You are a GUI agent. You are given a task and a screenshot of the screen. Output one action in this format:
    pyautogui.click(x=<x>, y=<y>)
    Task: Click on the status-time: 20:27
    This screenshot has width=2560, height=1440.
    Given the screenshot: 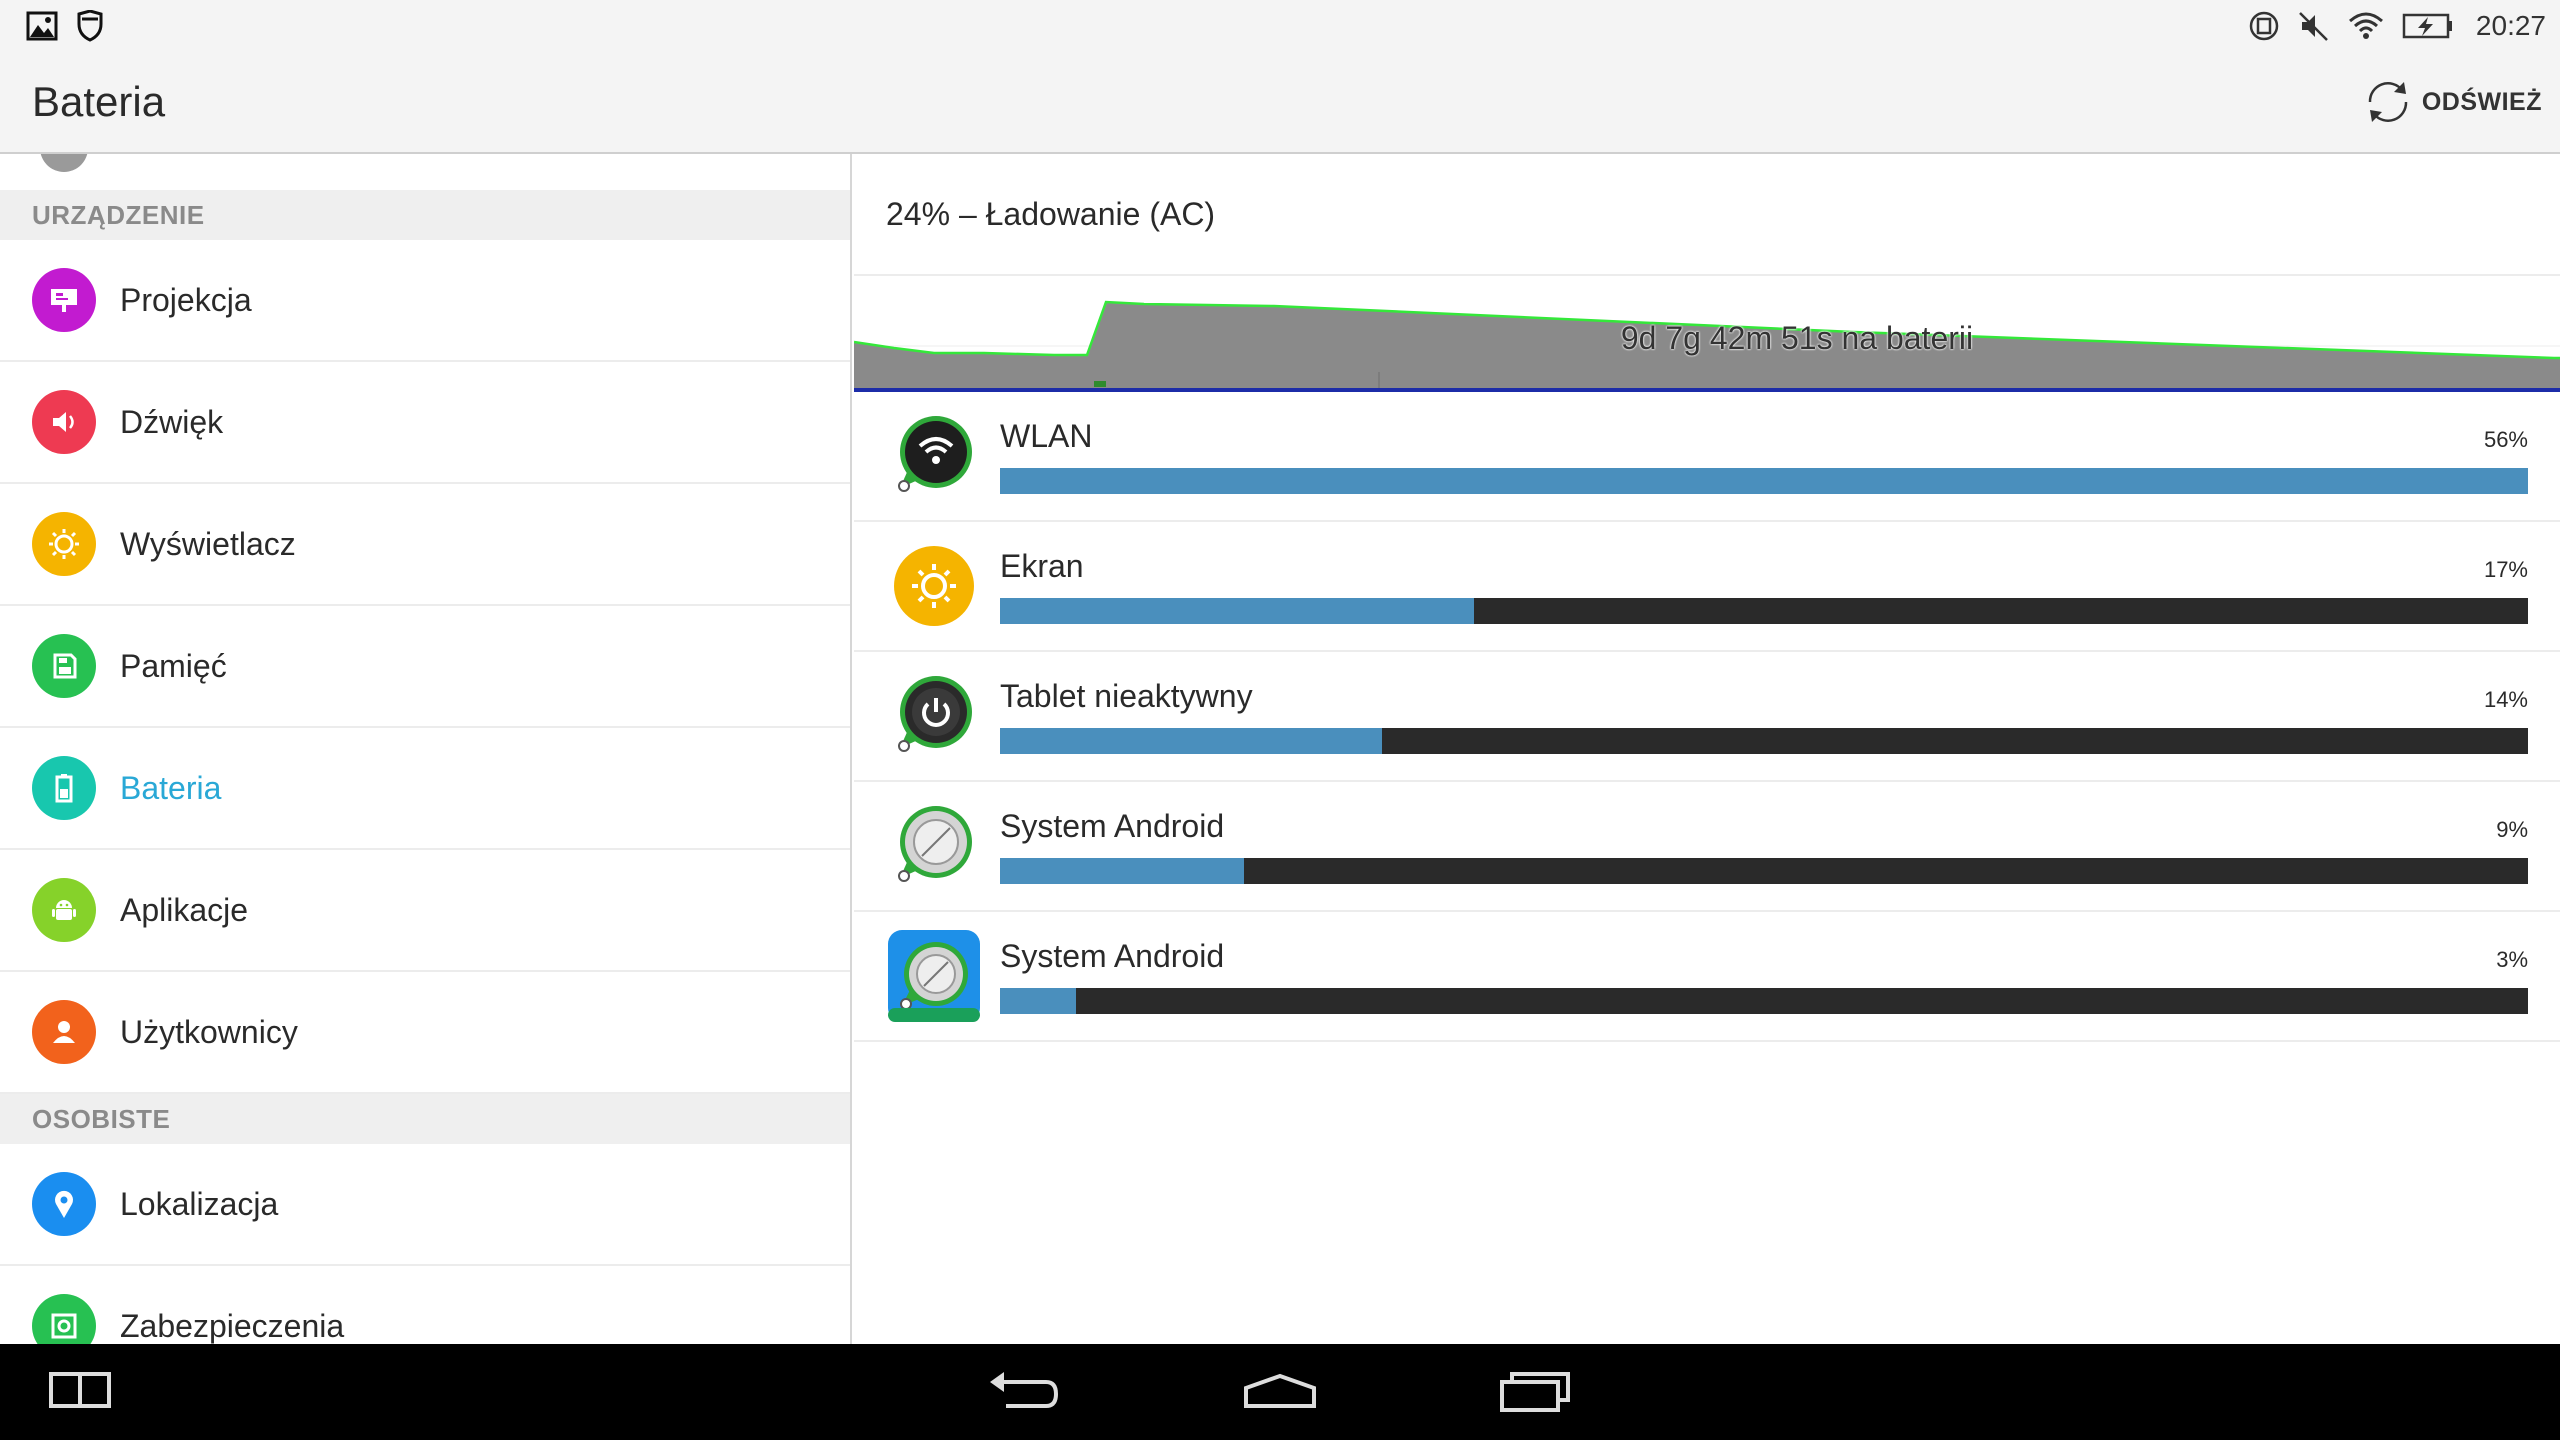 What is the action you would take?
    pyautogui.click(x=2510, y=25)
    